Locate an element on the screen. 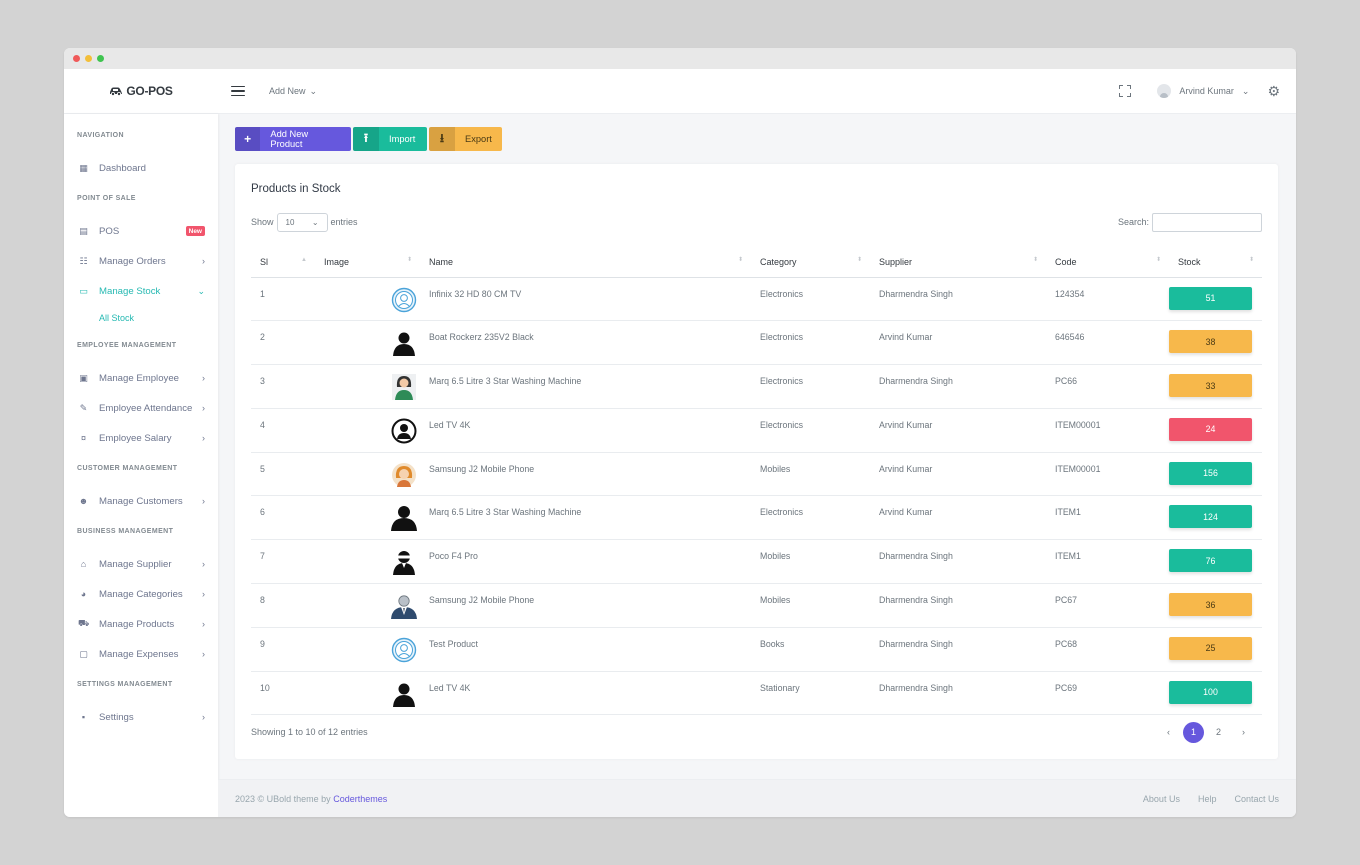 The image size is (1360, 865). window-icon: ▢ is located at coordinates (83, 653).